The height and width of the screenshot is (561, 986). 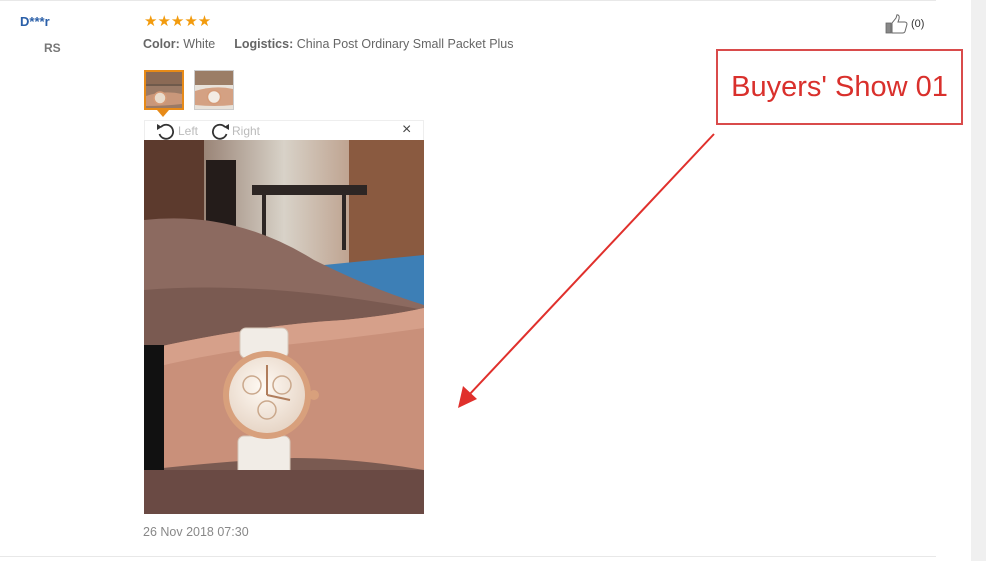 What do you see at coordinates (978, 280) in the screenshot?
I see `page-scrollbar` at bounding box center [978, 280].